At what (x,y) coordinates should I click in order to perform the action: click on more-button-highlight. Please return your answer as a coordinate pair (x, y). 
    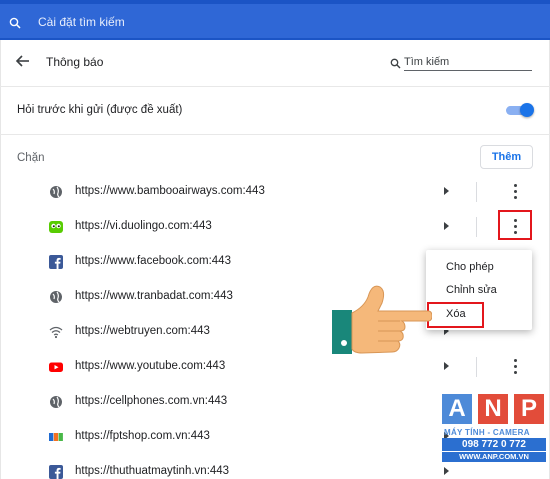
    Looking at the image, I should click on (515, 225).